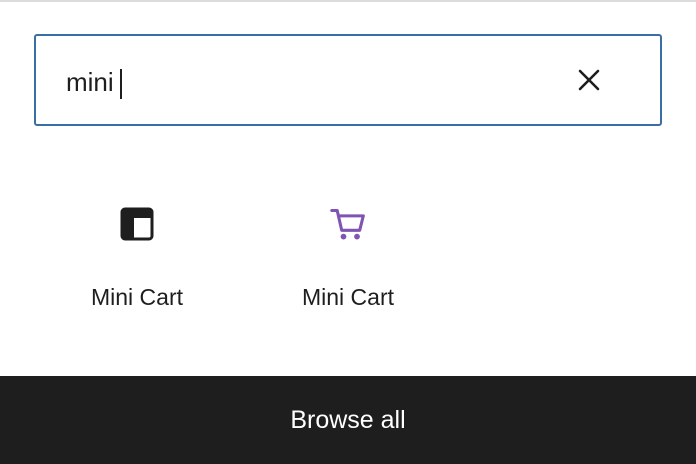 The height and width of the screenshot is (464, 696). I want to click on search-input, so click(306, 82).